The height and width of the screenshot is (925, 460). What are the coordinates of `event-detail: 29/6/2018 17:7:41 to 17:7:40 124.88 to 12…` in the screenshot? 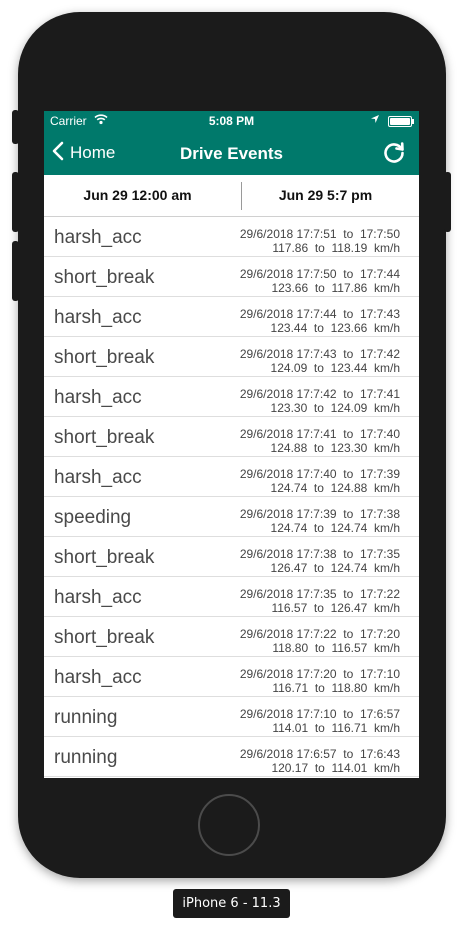 It's located at (320, 441).